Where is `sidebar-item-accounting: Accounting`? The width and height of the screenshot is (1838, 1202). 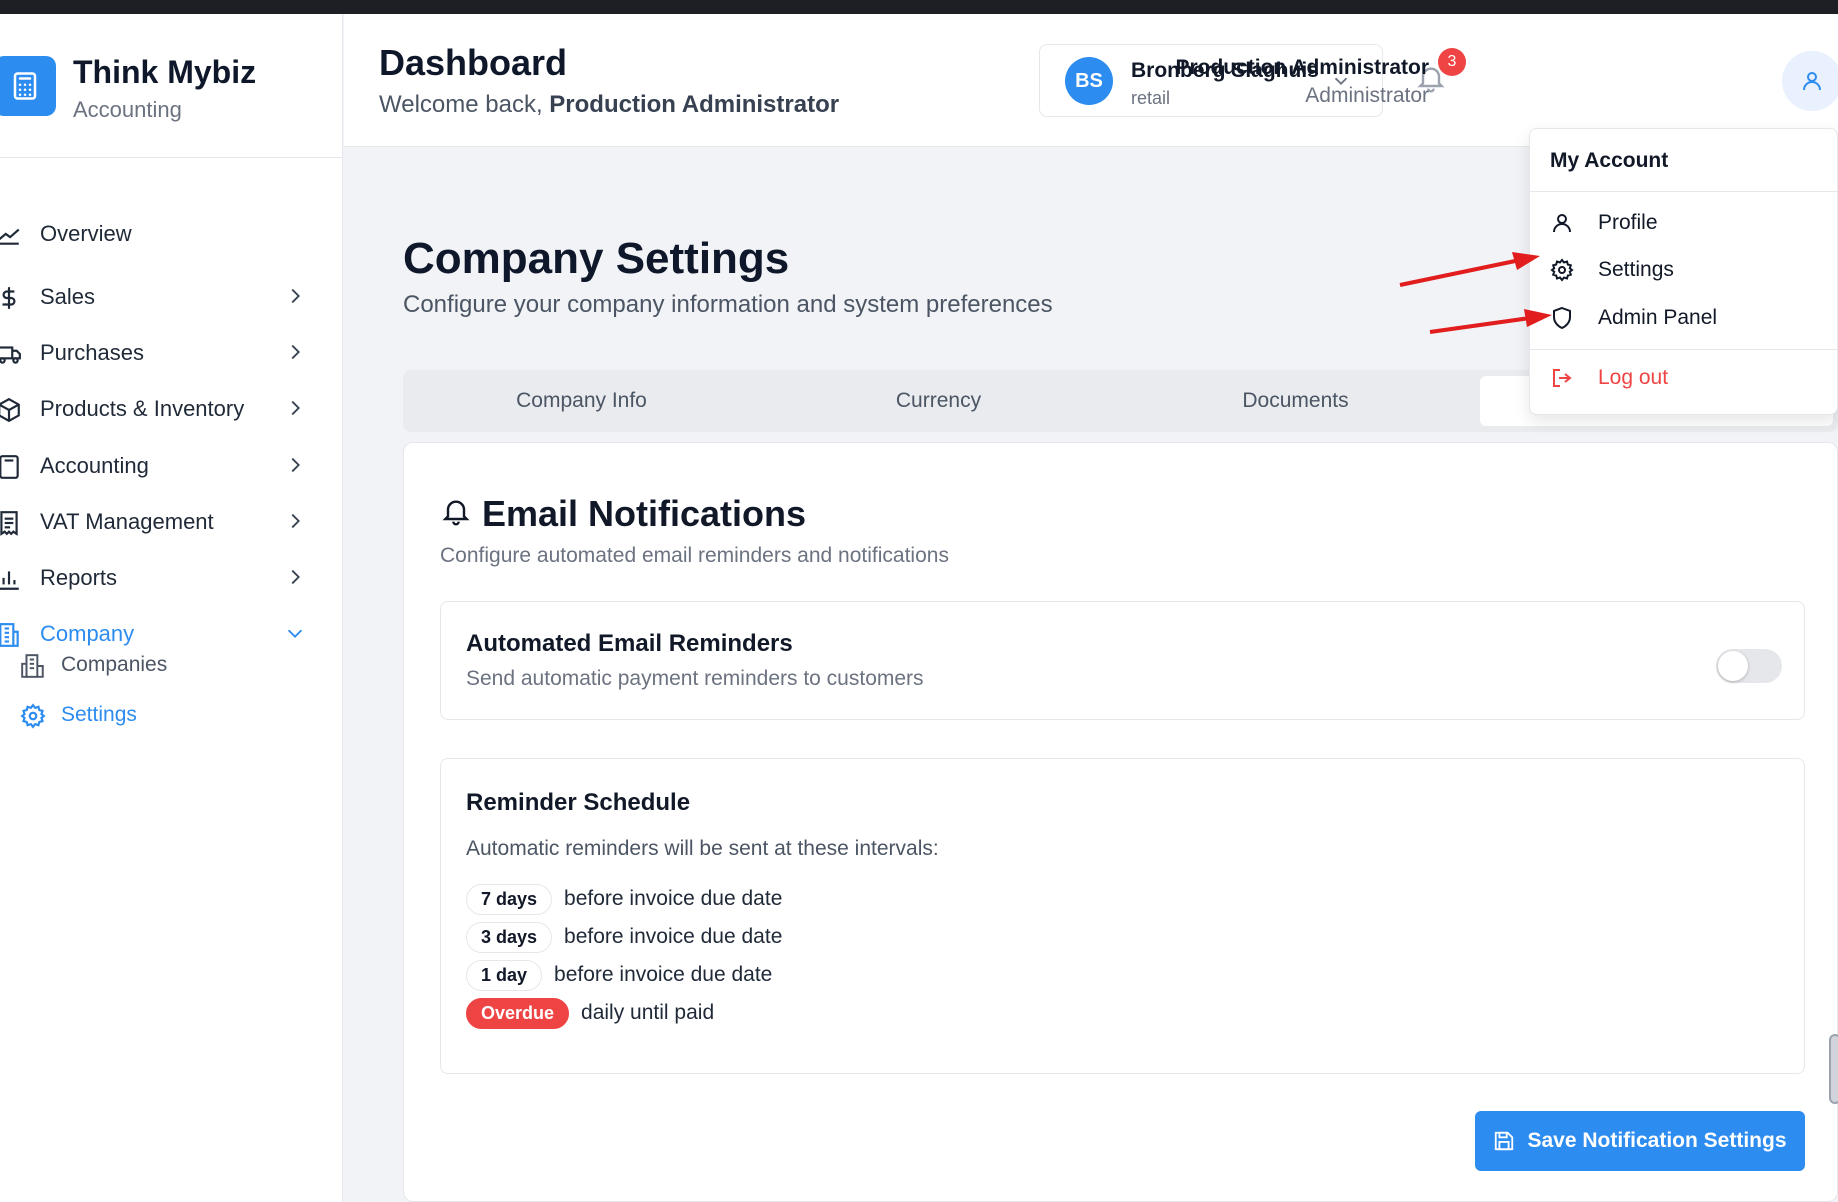 sidebar-item-accounting: Accounting is located at coordinates (171, 466).